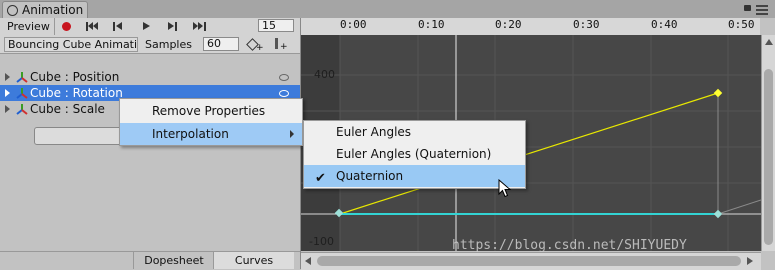  What do you see at coordinates (741, 24) in the screenshot?
I see `ruler-label: 0:50` at bounding box center [741, 24].